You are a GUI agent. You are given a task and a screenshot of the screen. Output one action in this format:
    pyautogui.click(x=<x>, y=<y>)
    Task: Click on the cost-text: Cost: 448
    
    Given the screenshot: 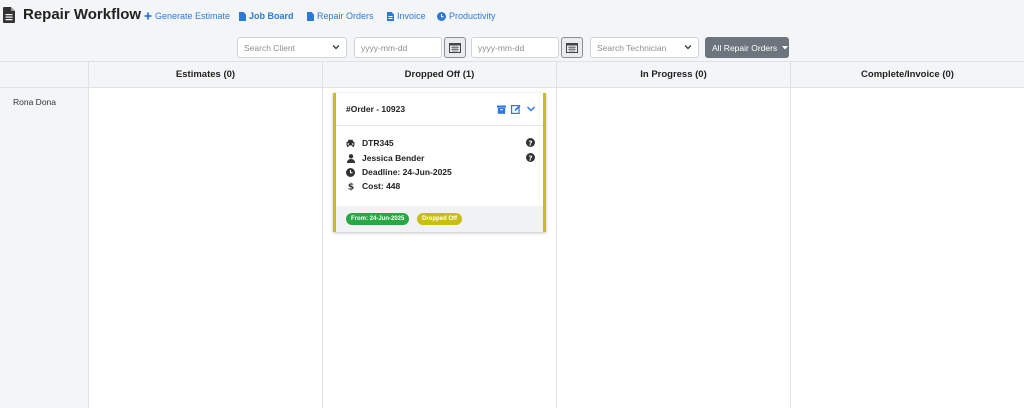 What is the action you would take?
    pyautogui.click(x=381, y=186)
    